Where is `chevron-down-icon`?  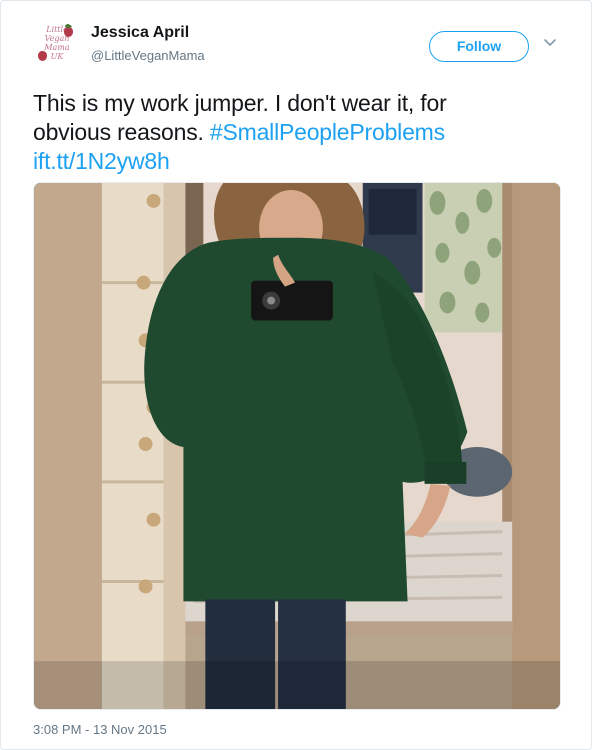
chevron-down-icon is located at coordinates (550, 43).